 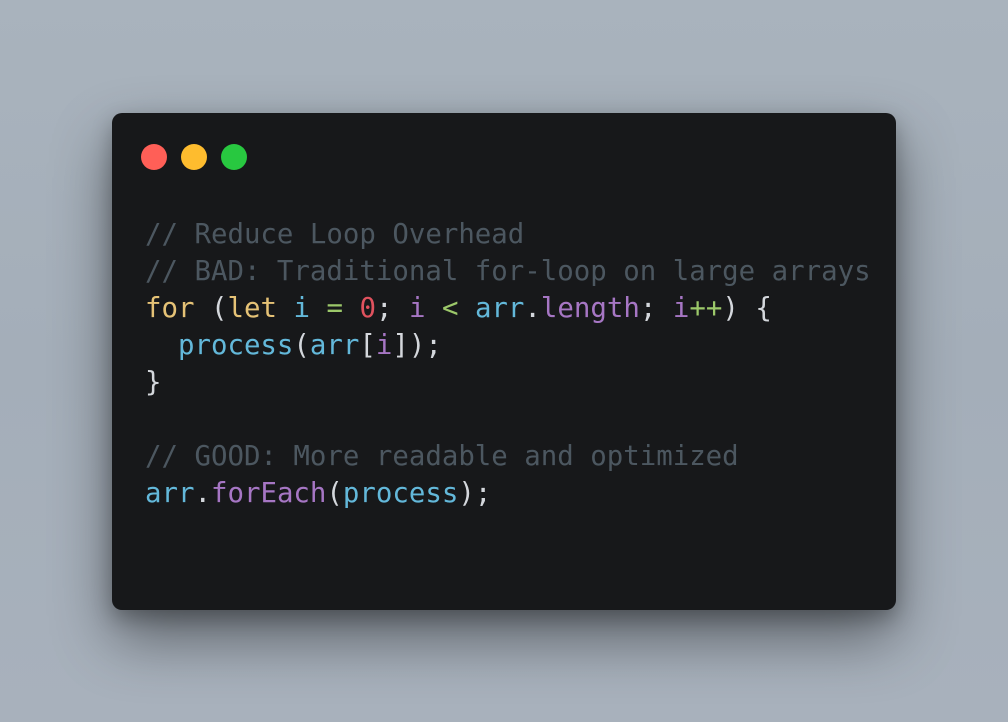 I want to click on maximize-button, so click(x=234, y=157).